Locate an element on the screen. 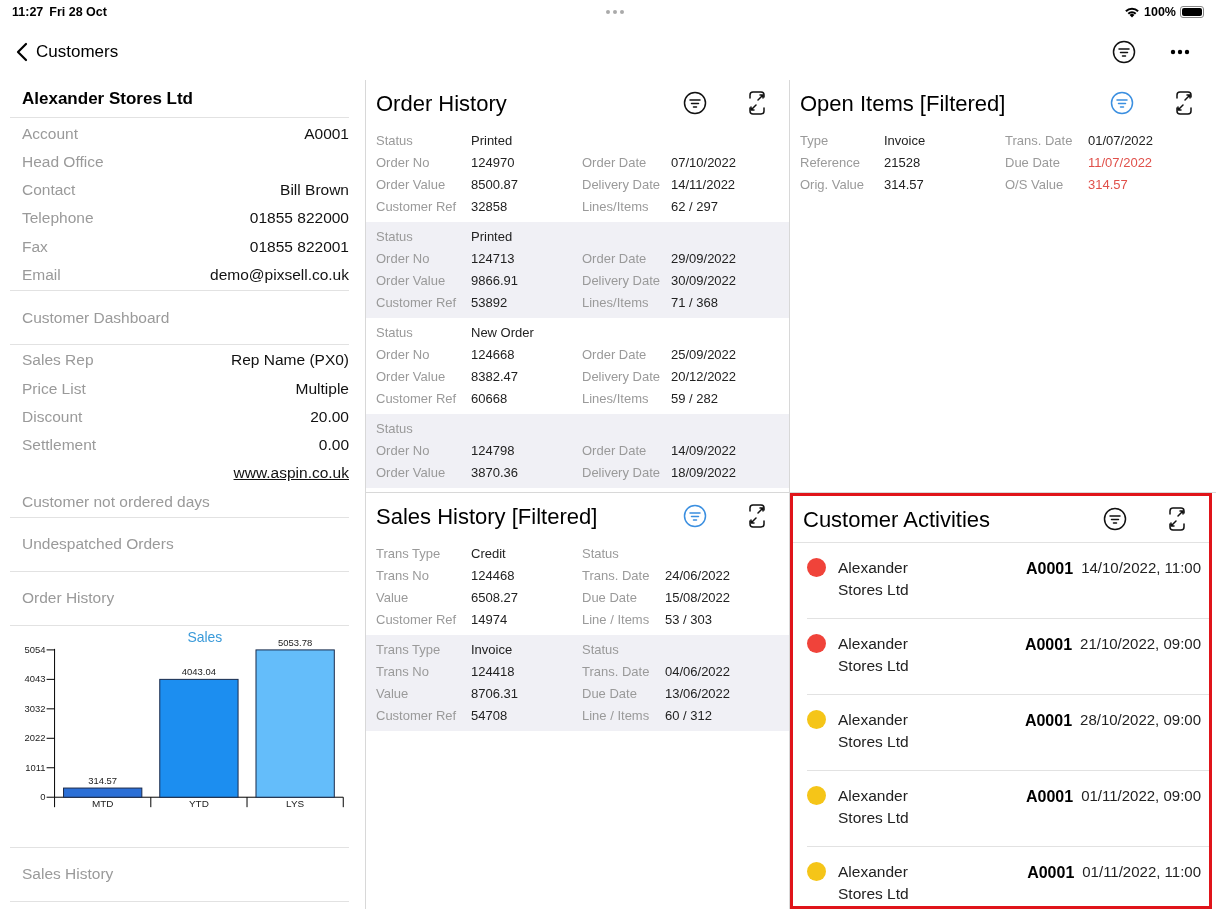  field-value: 24/06/2022 is located at coordinates (698, 576).